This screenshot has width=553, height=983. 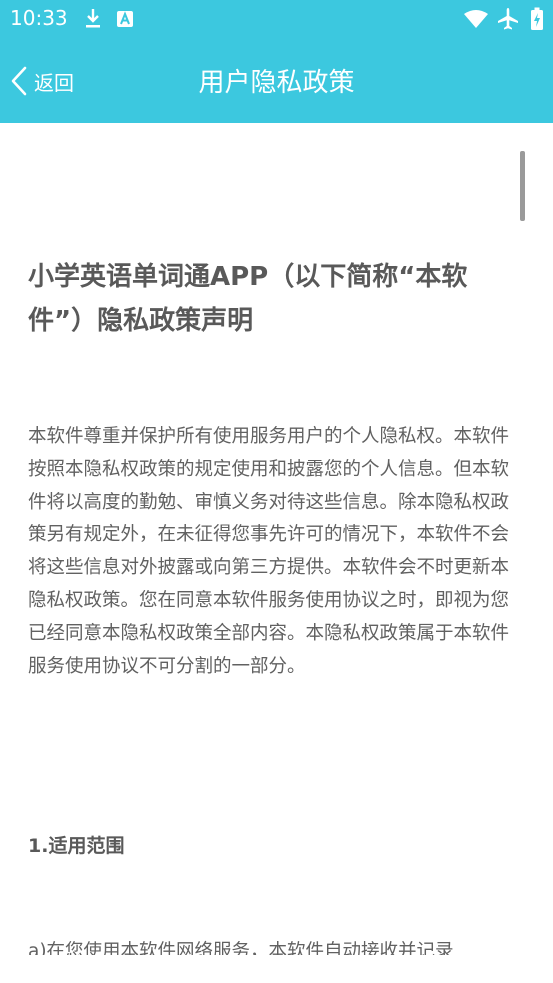 What do you see at coordinates (508, 19) in the screenshot?
I see `airplane-icon` at bounding box center [508, 19].